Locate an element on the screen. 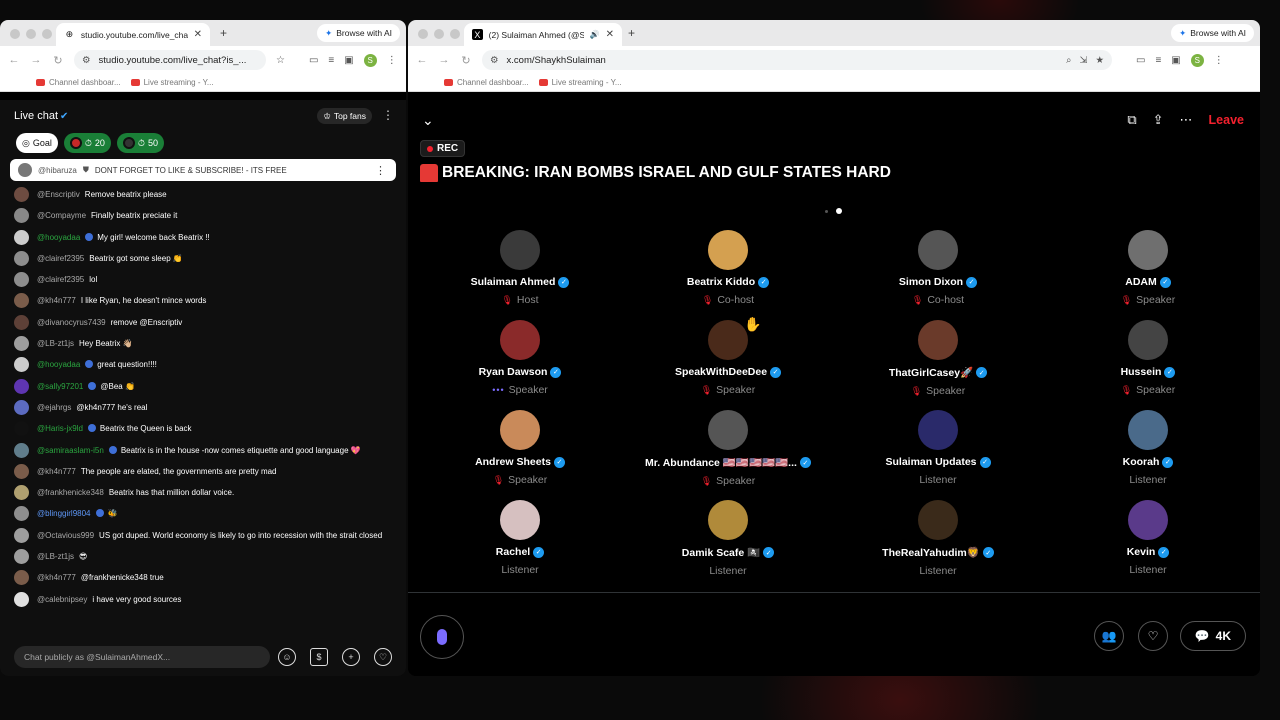 This screenshot has height=720, width=1280. heart-icon: ♡ is located at coordinates (383, 657).